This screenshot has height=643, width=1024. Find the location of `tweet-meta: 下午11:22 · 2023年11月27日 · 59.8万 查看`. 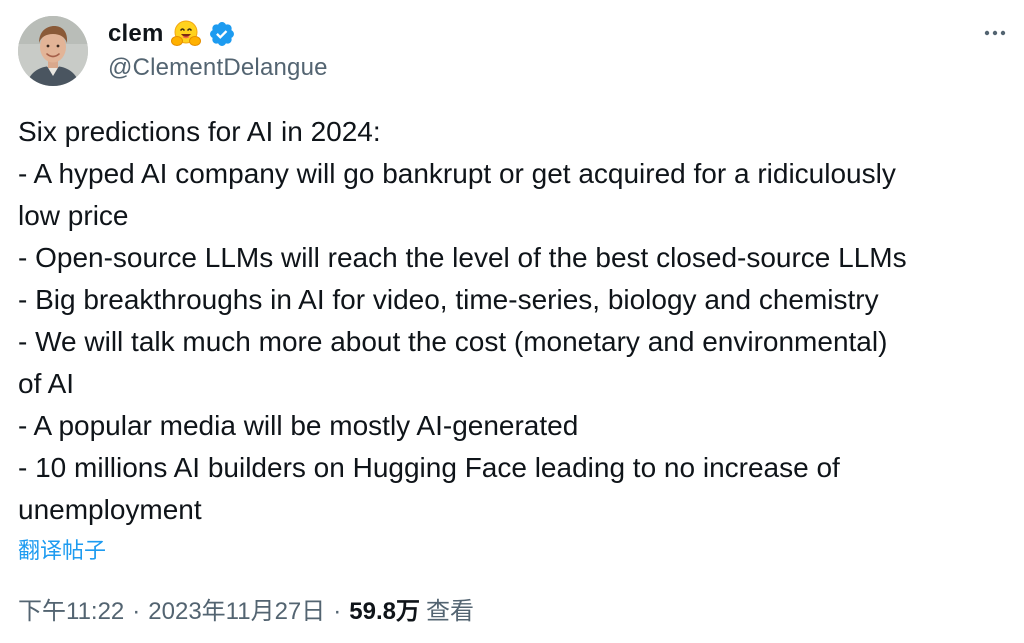

tweet-meta: 下午11:22 · 2023年11月27日 · 59.8万 查看 is located at coordinates (246, 612).